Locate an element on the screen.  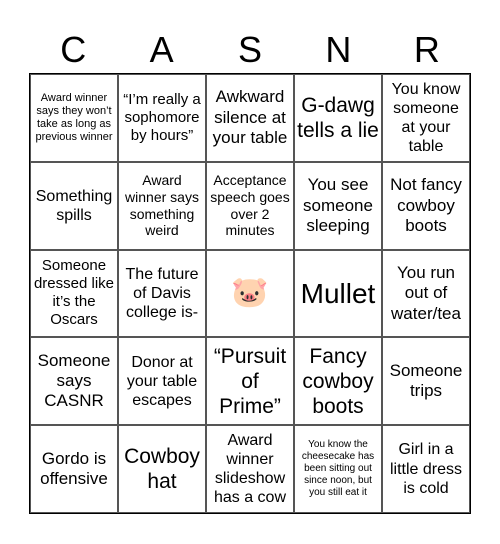
bingo-cell: “I’m really a sophomore by hours” is located at coordinates (162, 118).